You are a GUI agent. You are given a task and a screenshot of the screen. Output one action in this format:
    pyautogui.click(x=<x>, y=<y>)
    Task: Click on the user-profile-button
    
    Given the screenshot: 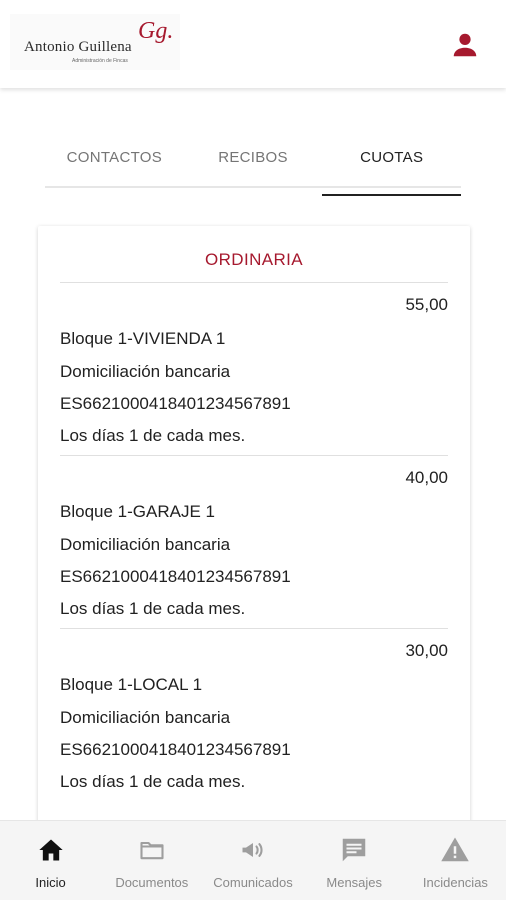 What is the action you would take?
    pyautogui.click(x=465, y=45)
    